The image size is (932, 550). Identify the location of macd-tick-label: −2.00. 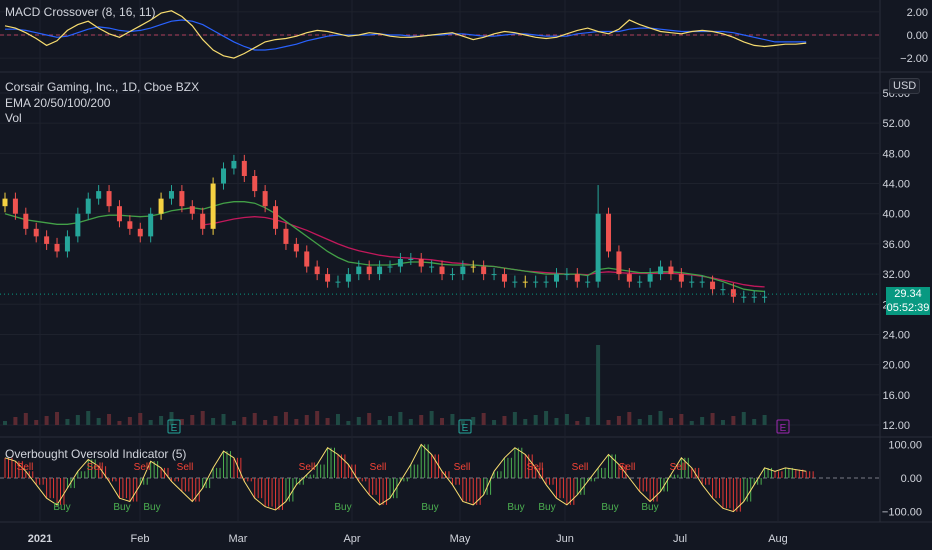
(914, 59).